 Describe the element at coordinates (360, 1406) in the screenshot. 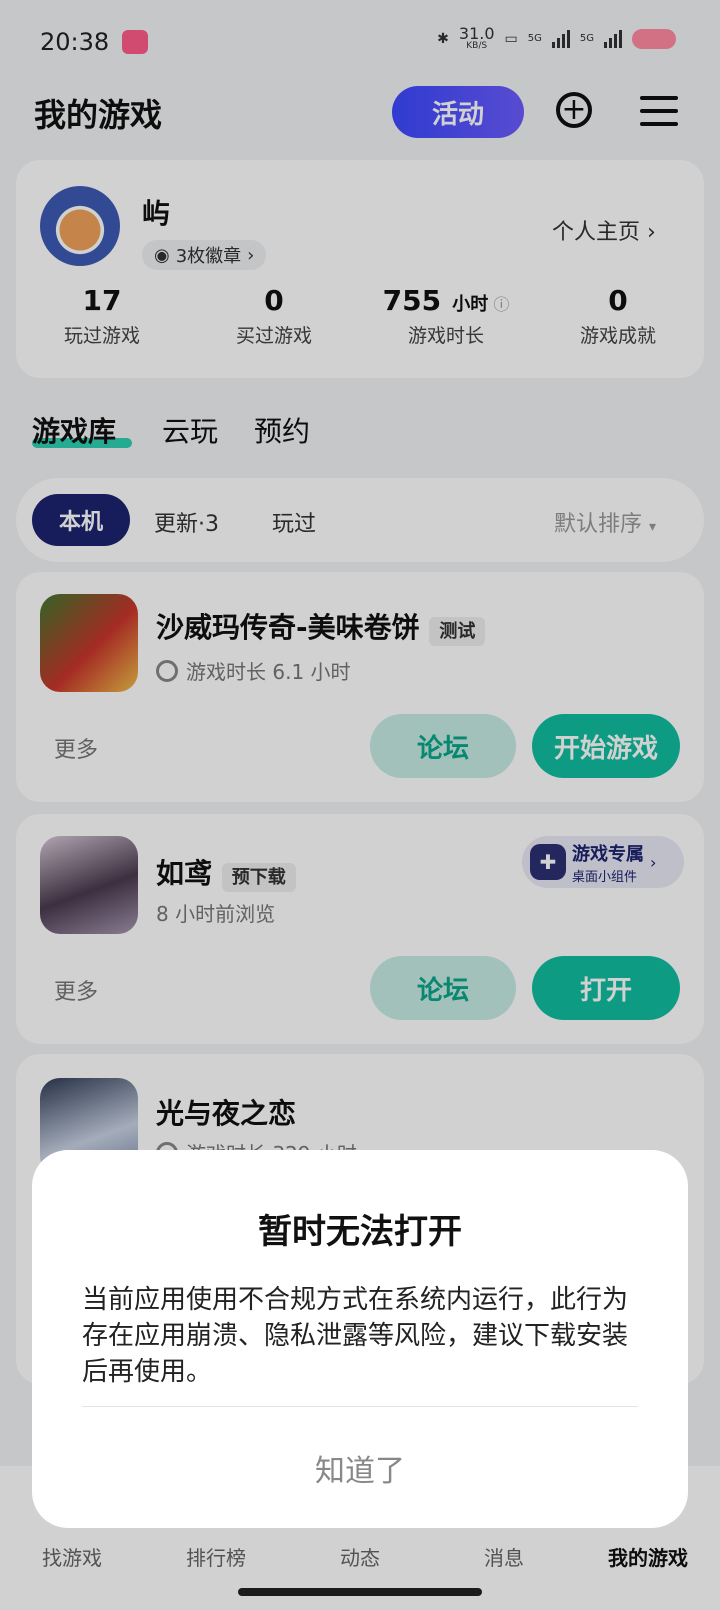

I see `dialog-divider` at that location.